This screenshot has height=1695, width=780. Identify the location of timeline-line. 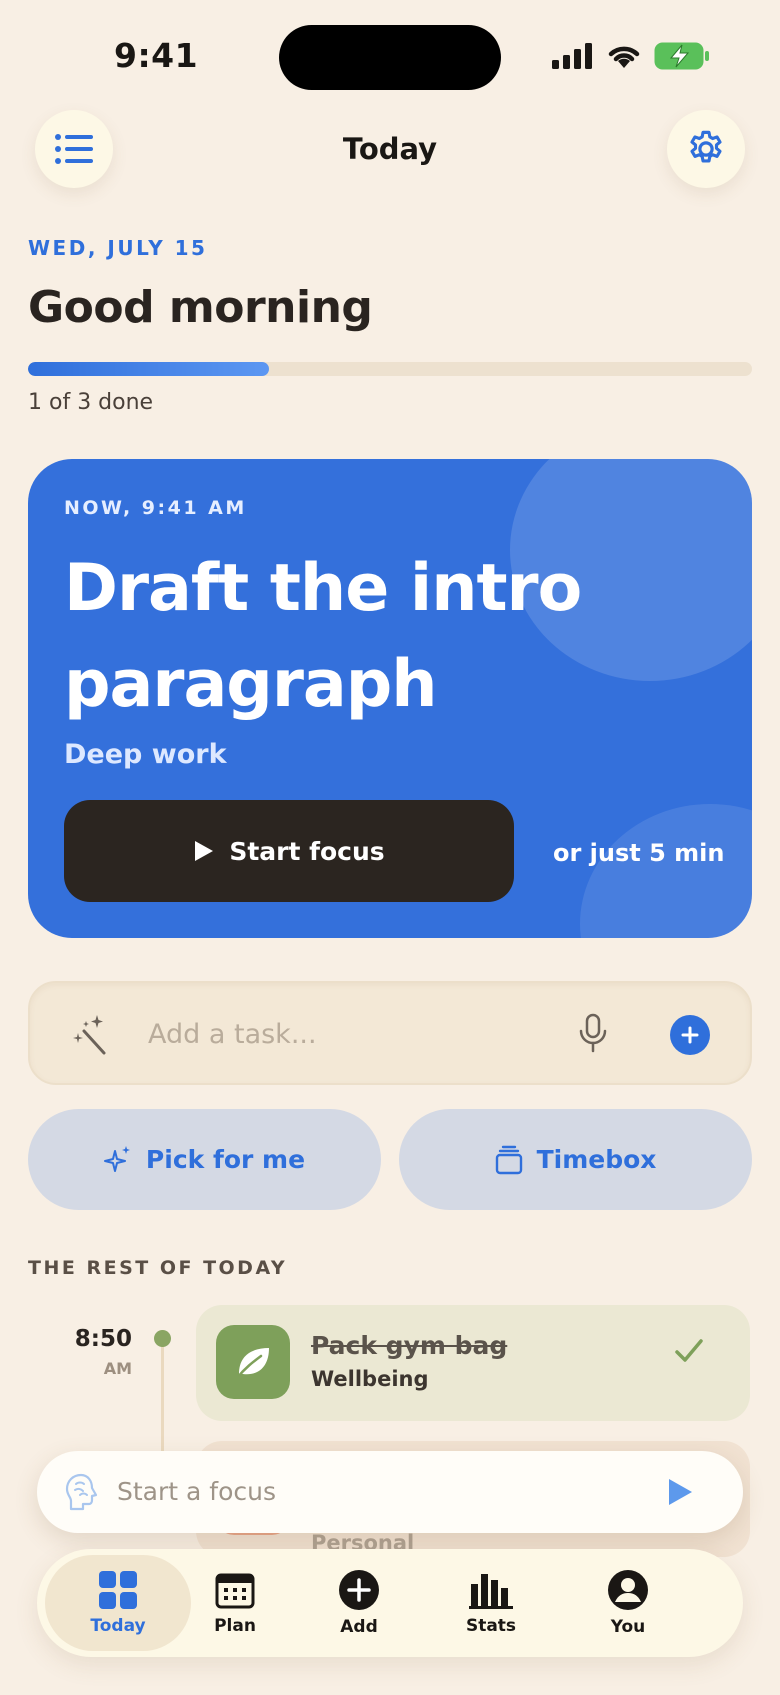
(162, 1400).